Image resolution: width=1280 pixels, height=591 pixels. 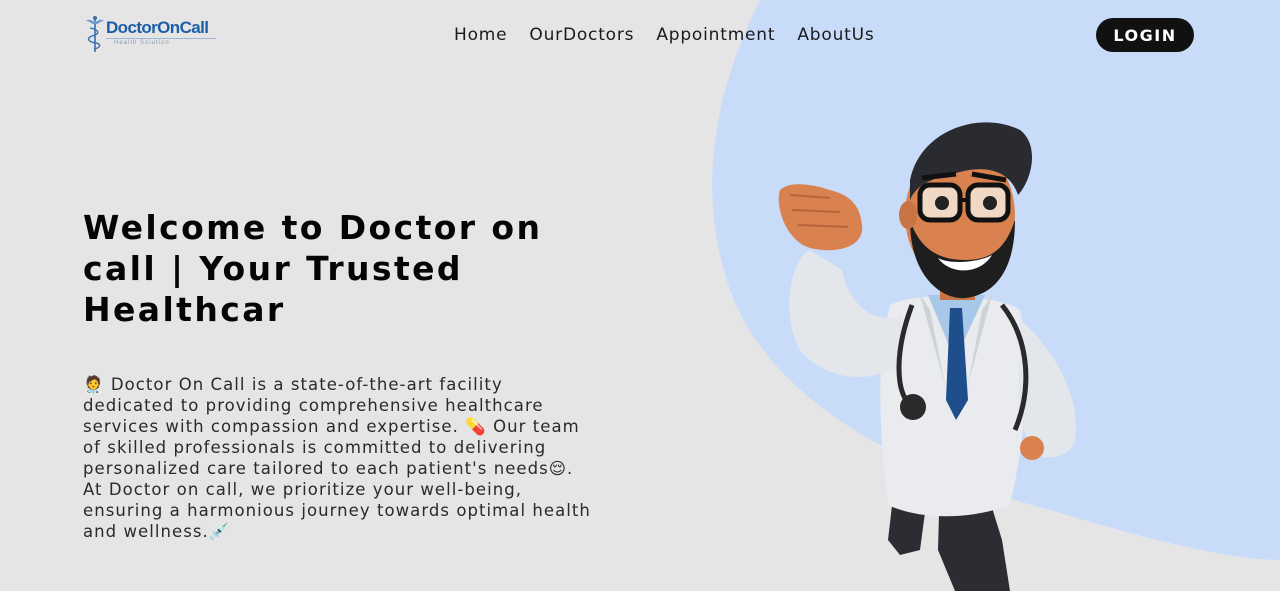 What do you see at coordinates (95, 34) in the screenshot?
I see `caduceus-icon` at bounding box center [95, 34].